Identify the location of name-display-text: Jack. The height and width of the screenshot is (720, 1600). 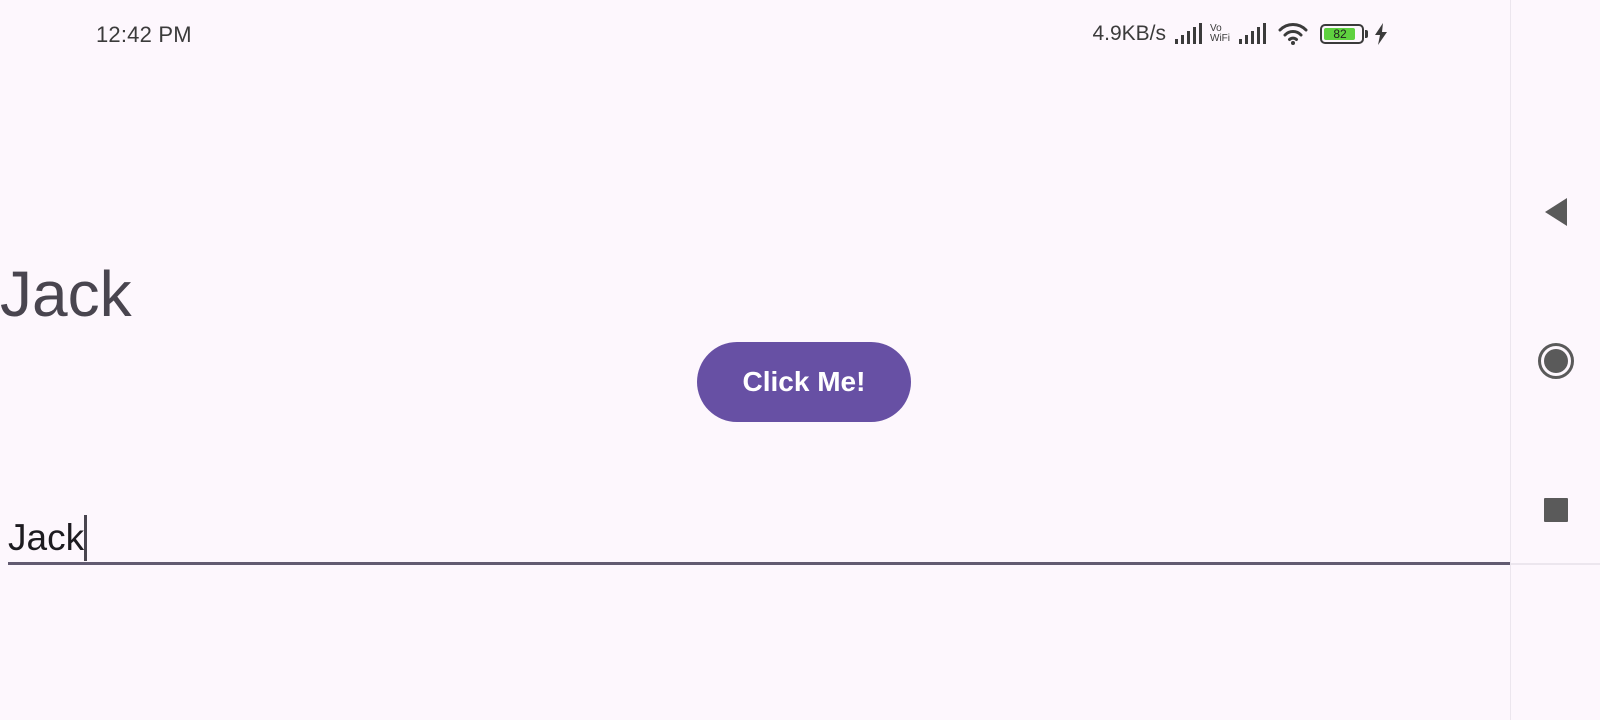
(66, 294).